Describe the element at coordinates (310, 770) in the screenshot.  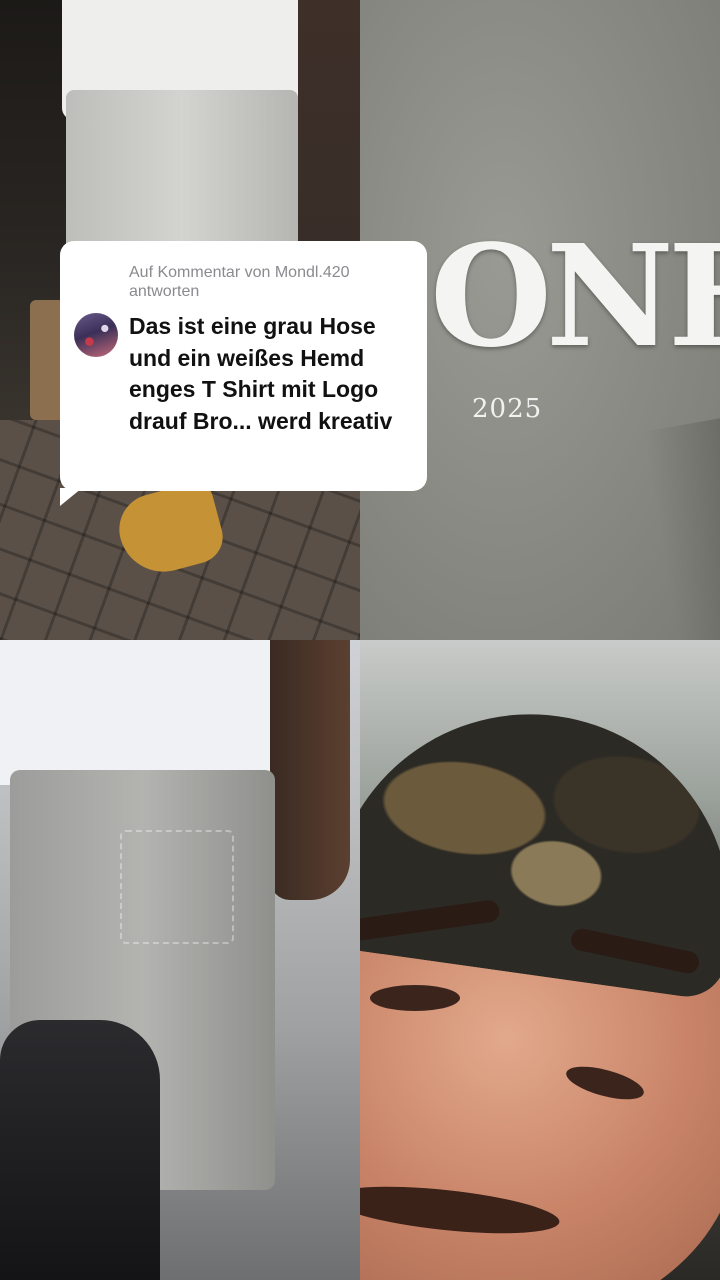
I see `arm` at that location.